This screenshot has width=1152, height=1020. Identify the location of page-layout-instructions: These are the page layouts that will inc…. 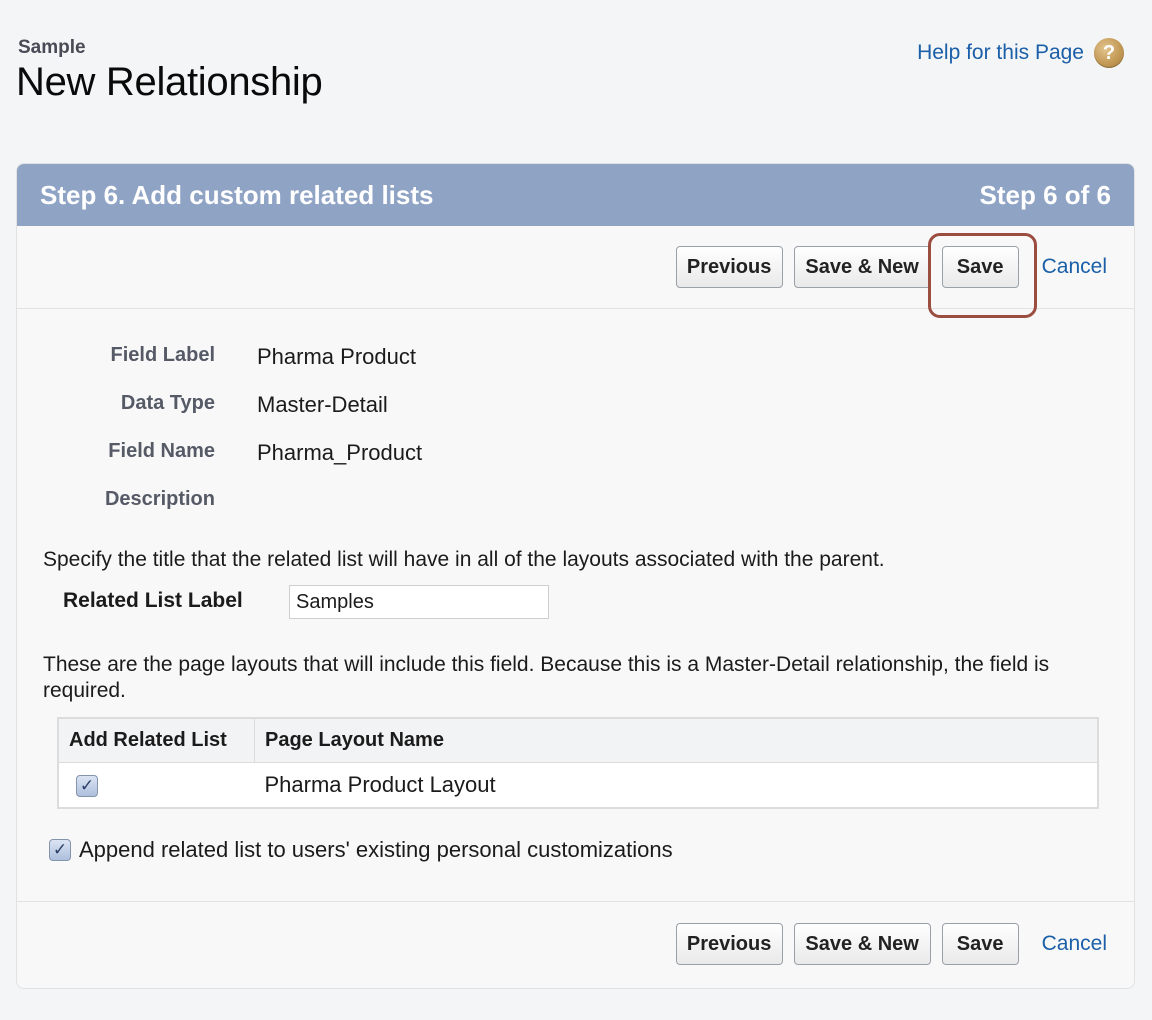
(546, 677).